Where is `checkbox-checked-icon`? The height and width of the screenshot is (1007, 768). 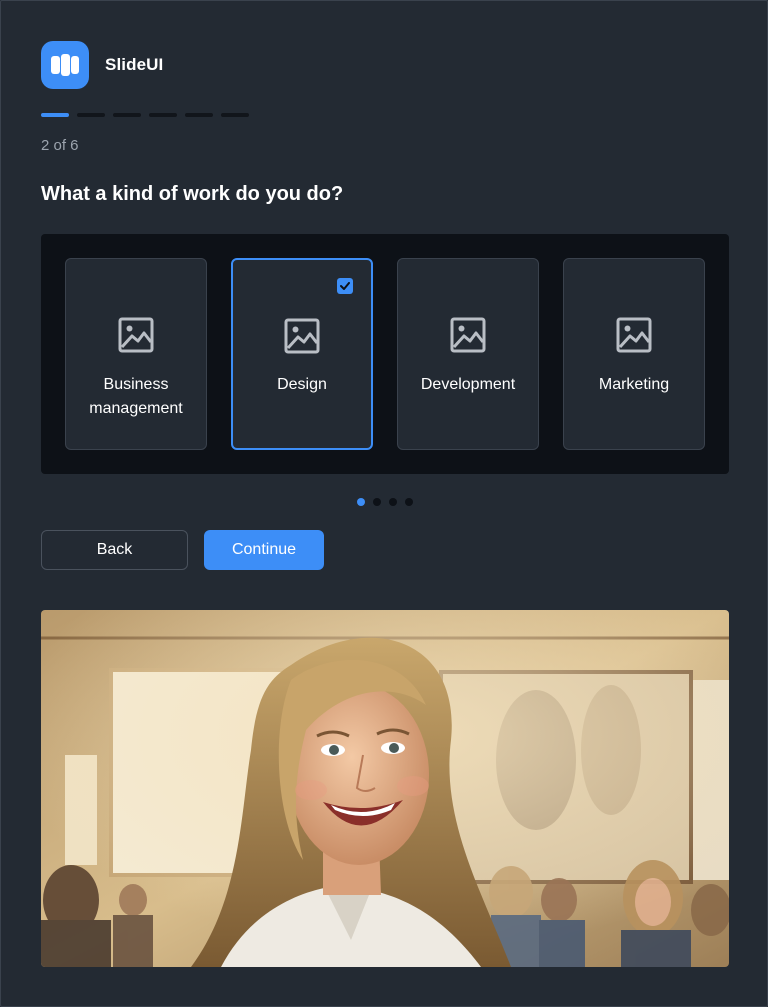
checkbox-checked-icon is located at coordinates (345, 286).